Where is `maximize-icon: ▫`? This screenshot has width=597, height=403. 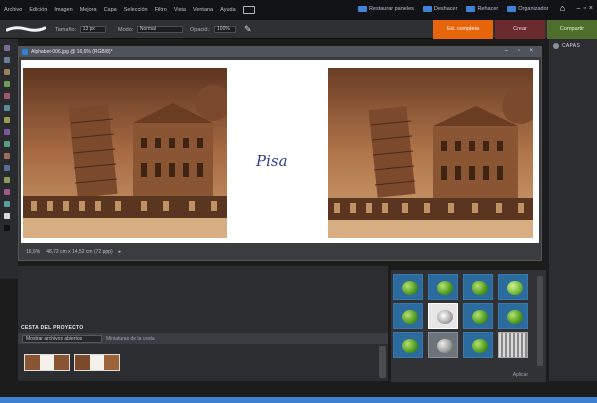 maximize-icon: ▫ is located at coordinates (584, 8).